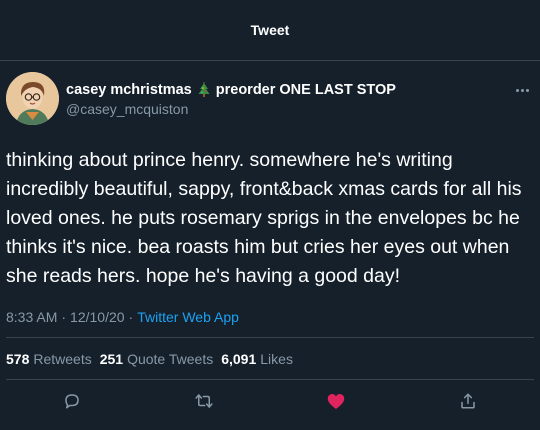  What do you see at coordinates (336, 401) in the screenshot?
I see `like-icon` at bounding box center [336, 401].